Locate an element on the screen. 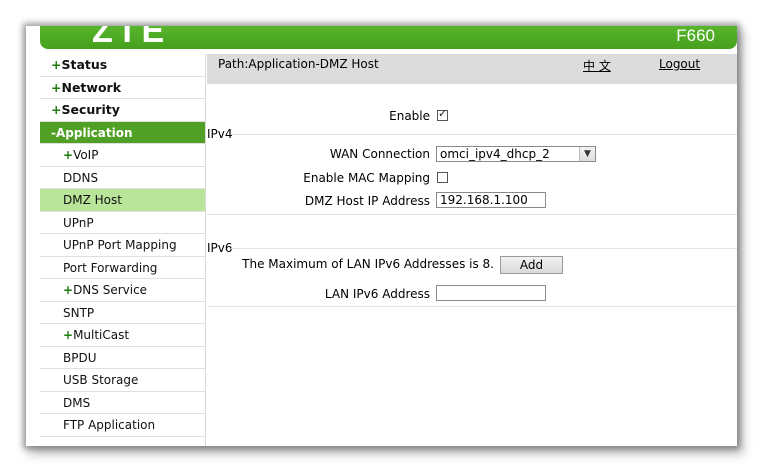 This screenshot has height=473, width=764. enable-label: Enable is located at coordinates (409, 116).